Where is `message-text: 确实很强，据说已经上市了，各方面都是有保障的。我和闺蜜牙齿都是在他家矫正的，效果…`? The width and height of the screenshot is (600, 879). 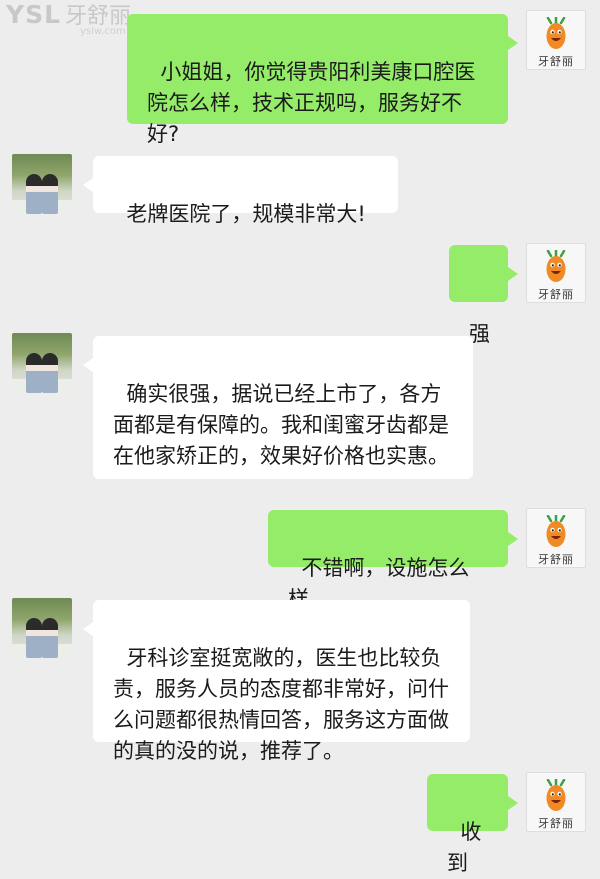 message-text: 确实很强，据说已经上市了，各方面都是有保障的。我和闺蜜牙齿都是在他家矫正的，效果… is located at coordinates (281, 425).